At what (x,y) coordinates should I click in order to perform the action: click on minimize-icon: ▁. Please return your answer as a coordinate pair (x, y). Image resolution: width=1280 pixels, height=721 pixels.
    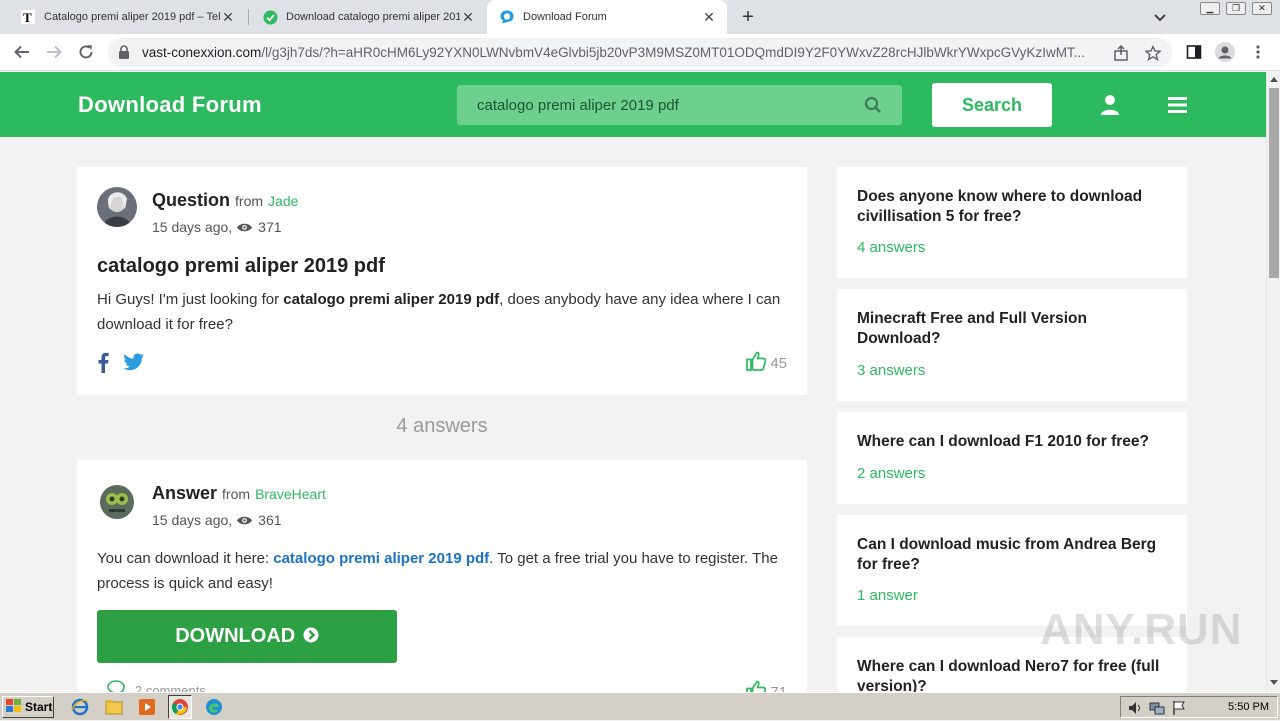
    Looking at the image, I should click on (1210, 8).